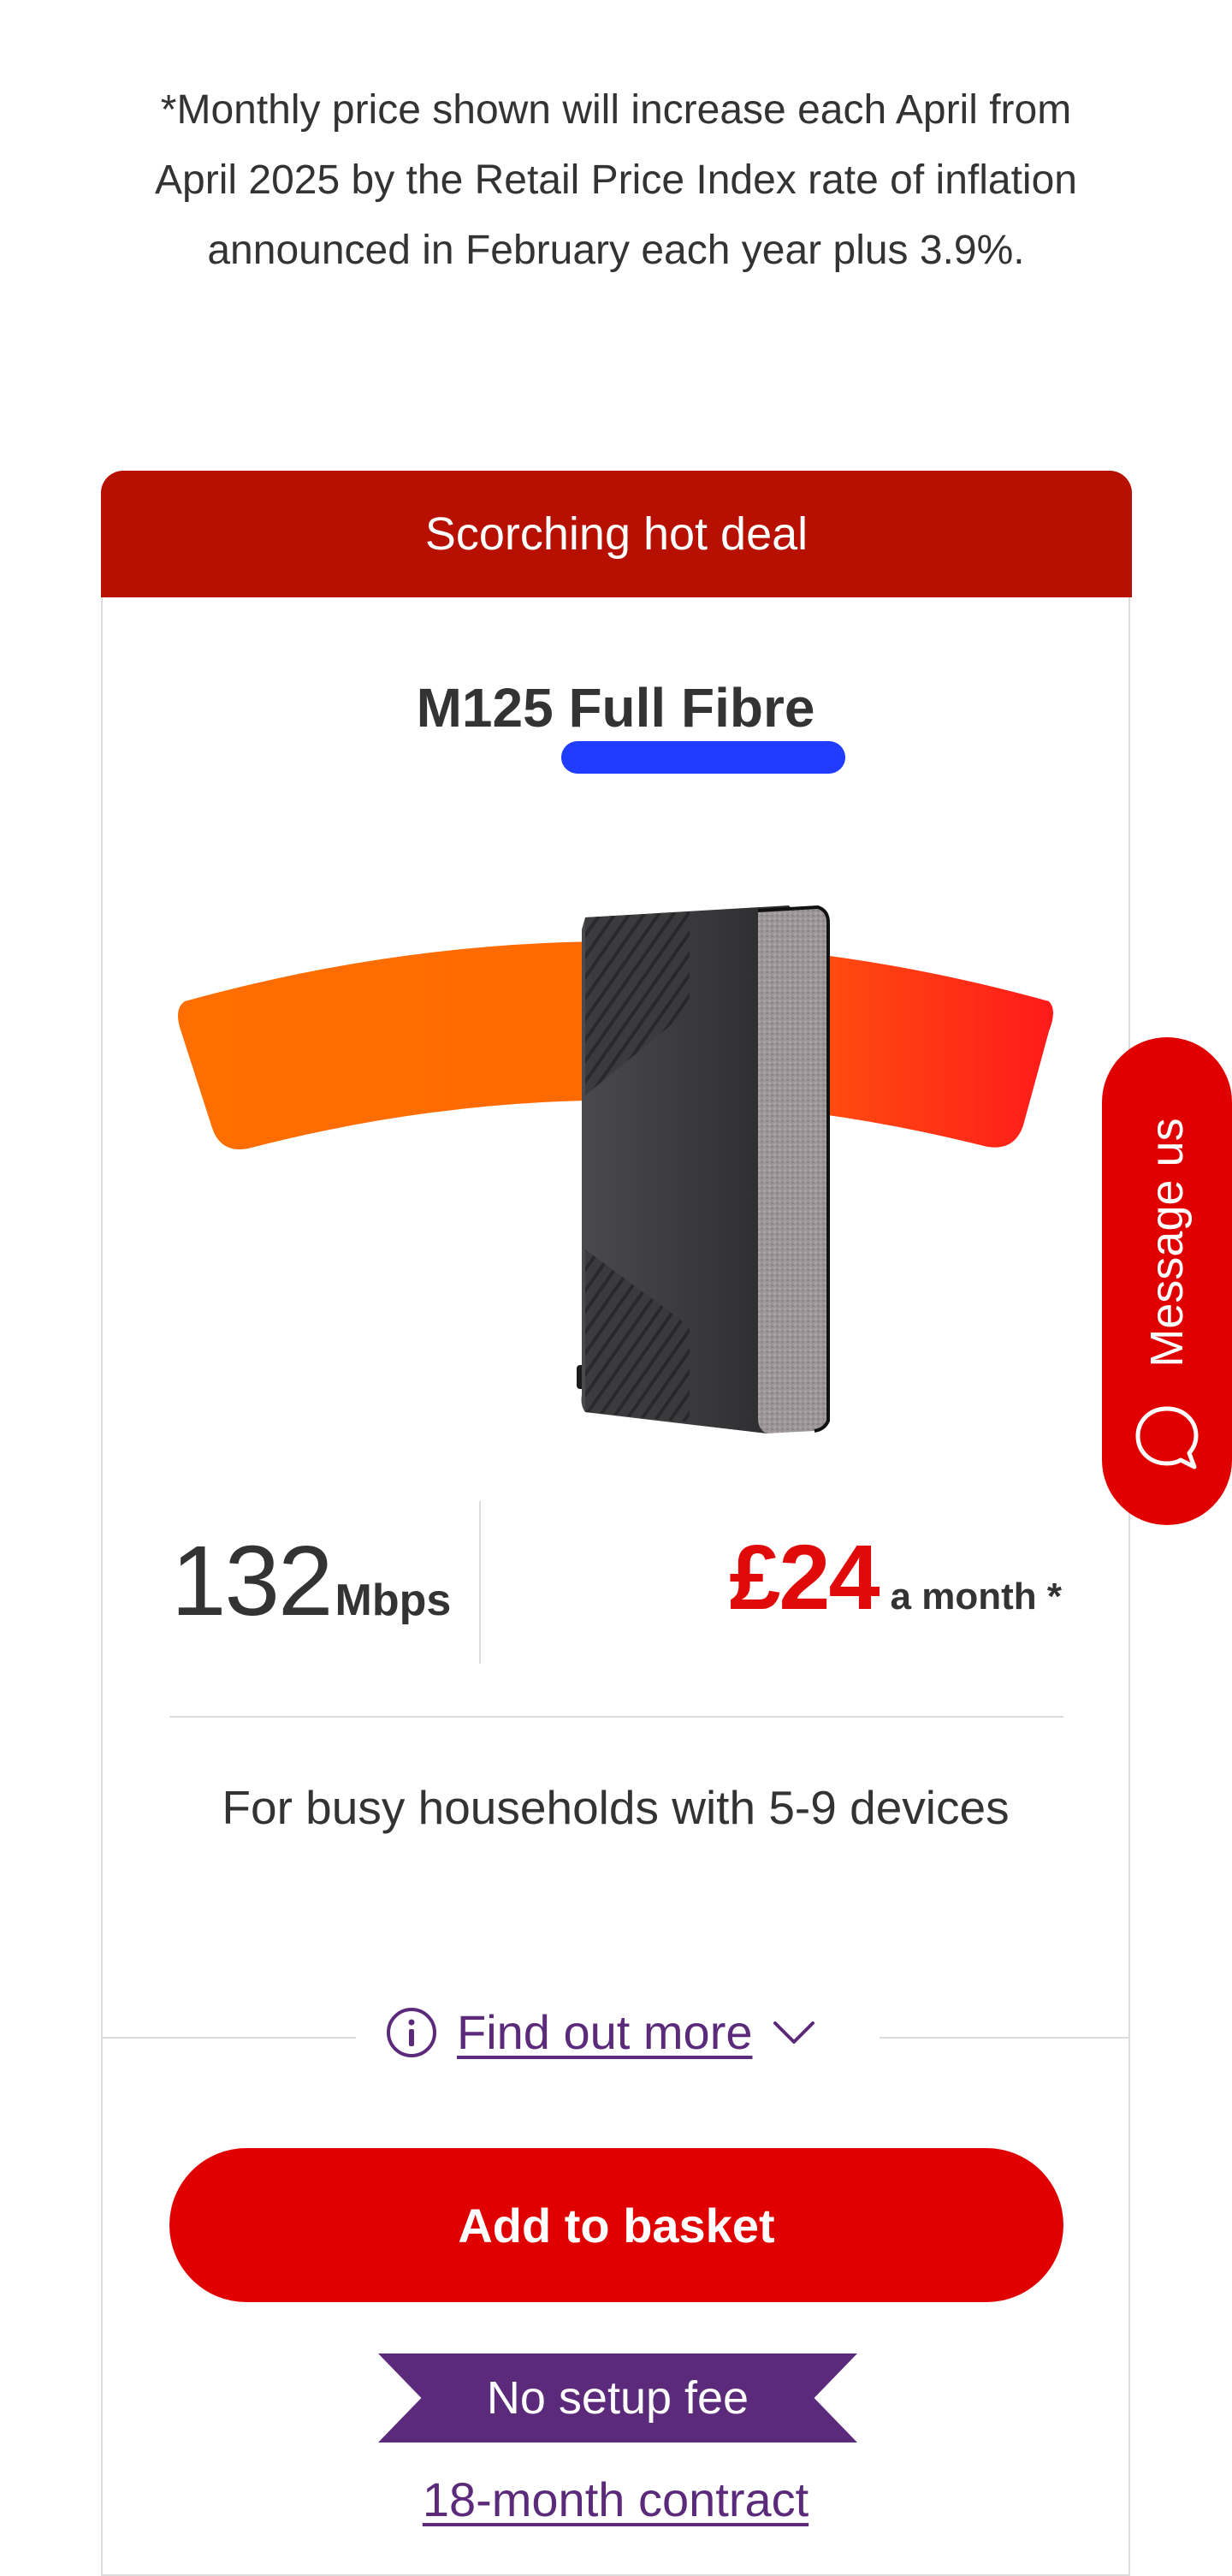  Describe the element at coordinates (616, 1717) in the screenshot. I see `section-divider` at that location.